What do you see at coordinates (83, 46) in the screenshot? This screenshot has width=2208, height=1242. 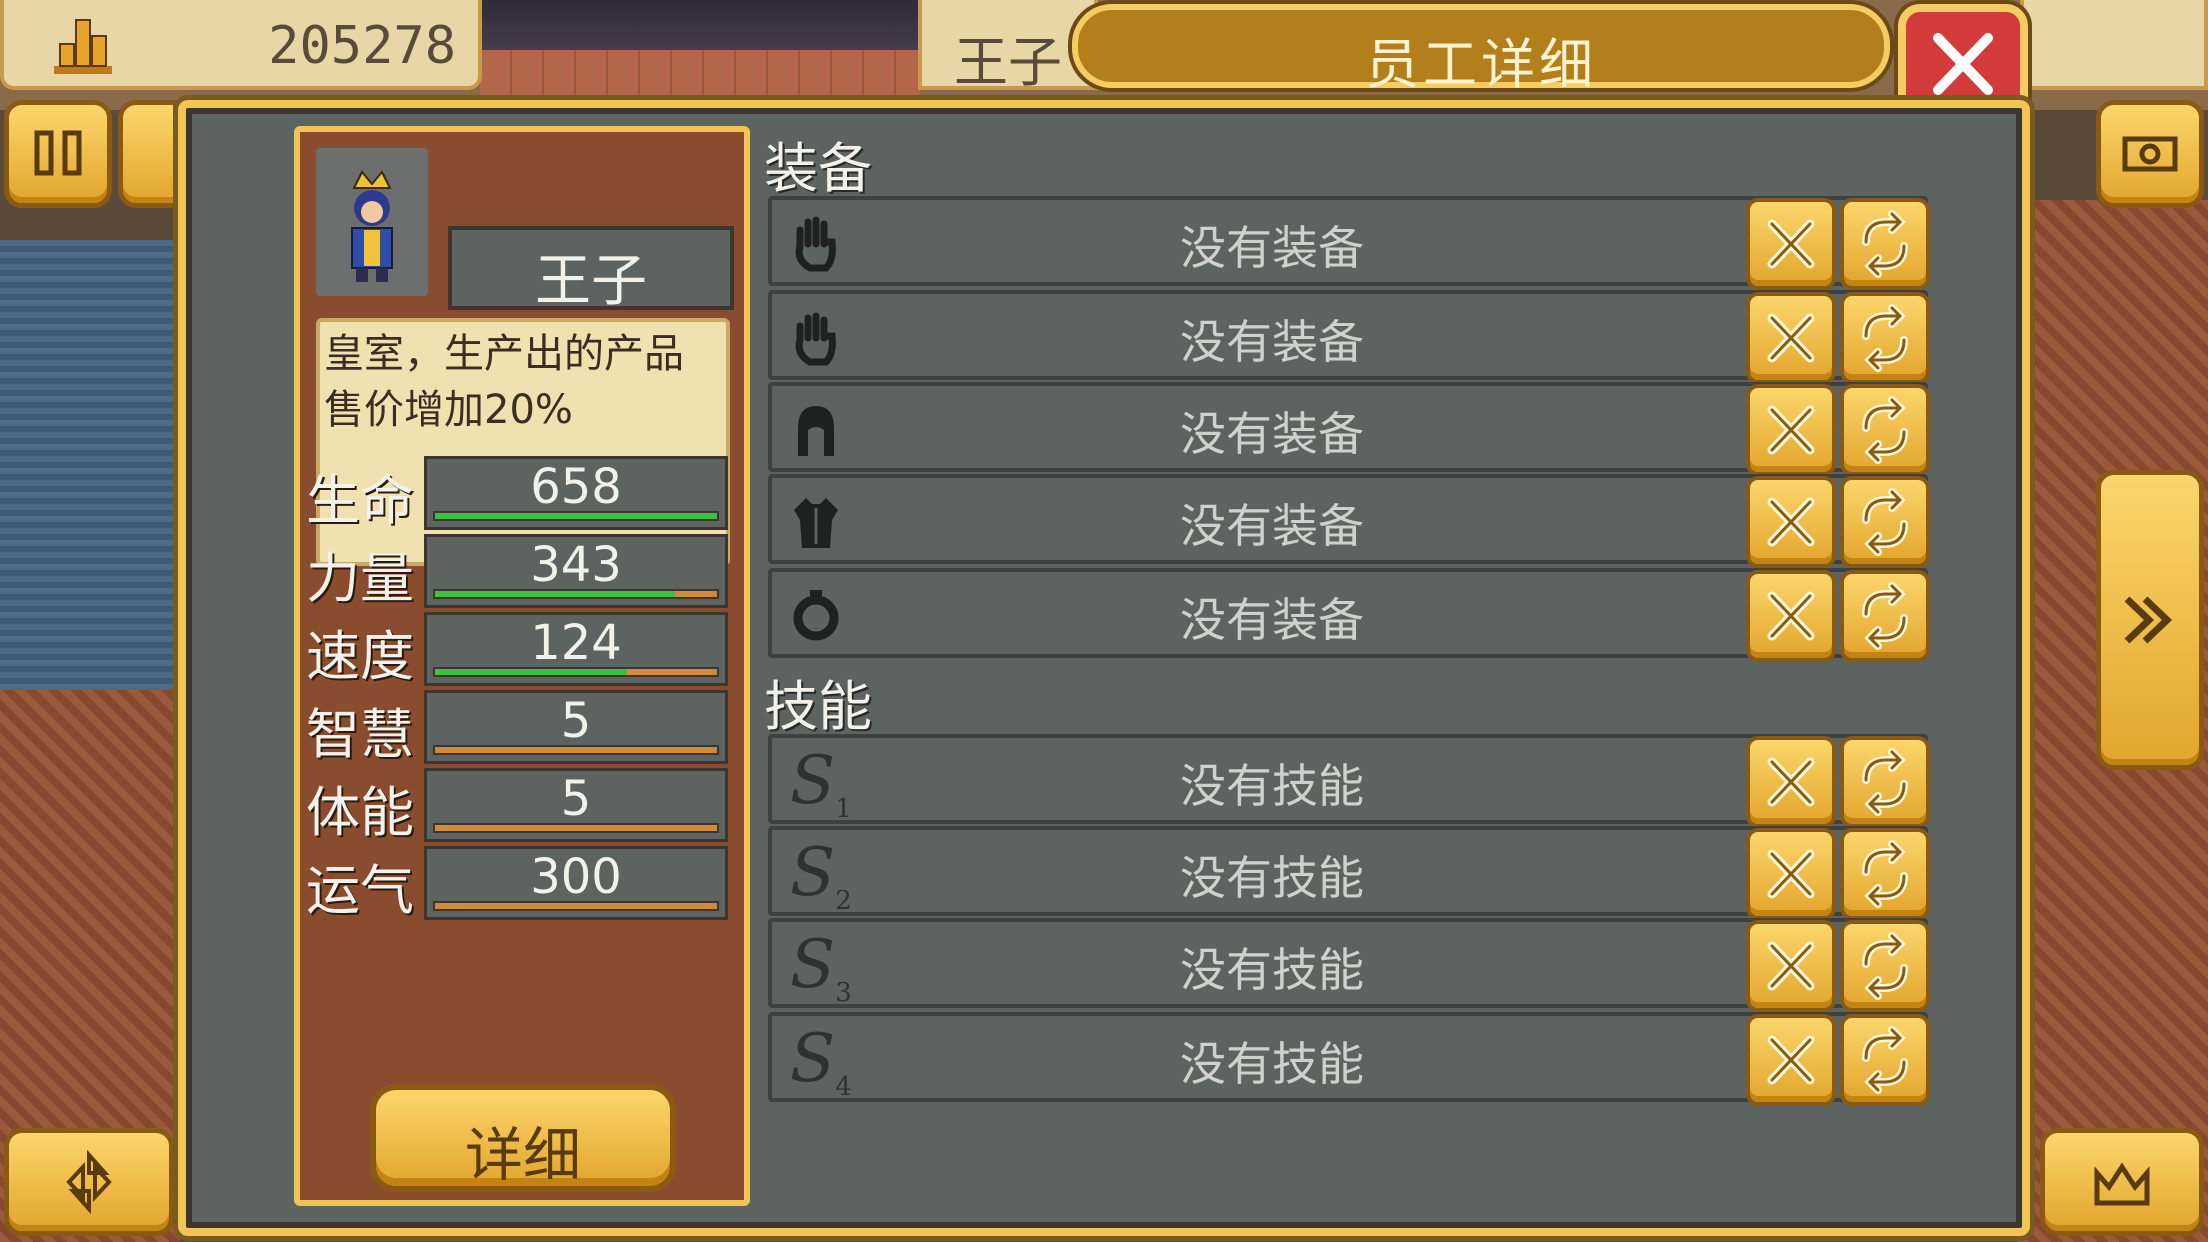 I see `building-icon` at bounding box center [83, 46].